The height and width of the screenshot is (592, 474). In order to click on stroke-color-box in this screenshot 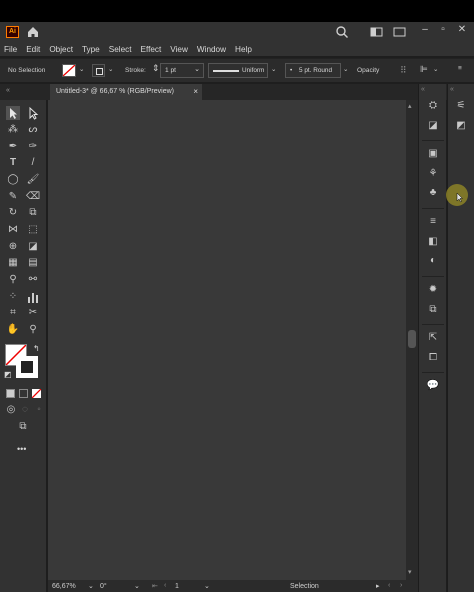, I will do `click(27, 367)`.